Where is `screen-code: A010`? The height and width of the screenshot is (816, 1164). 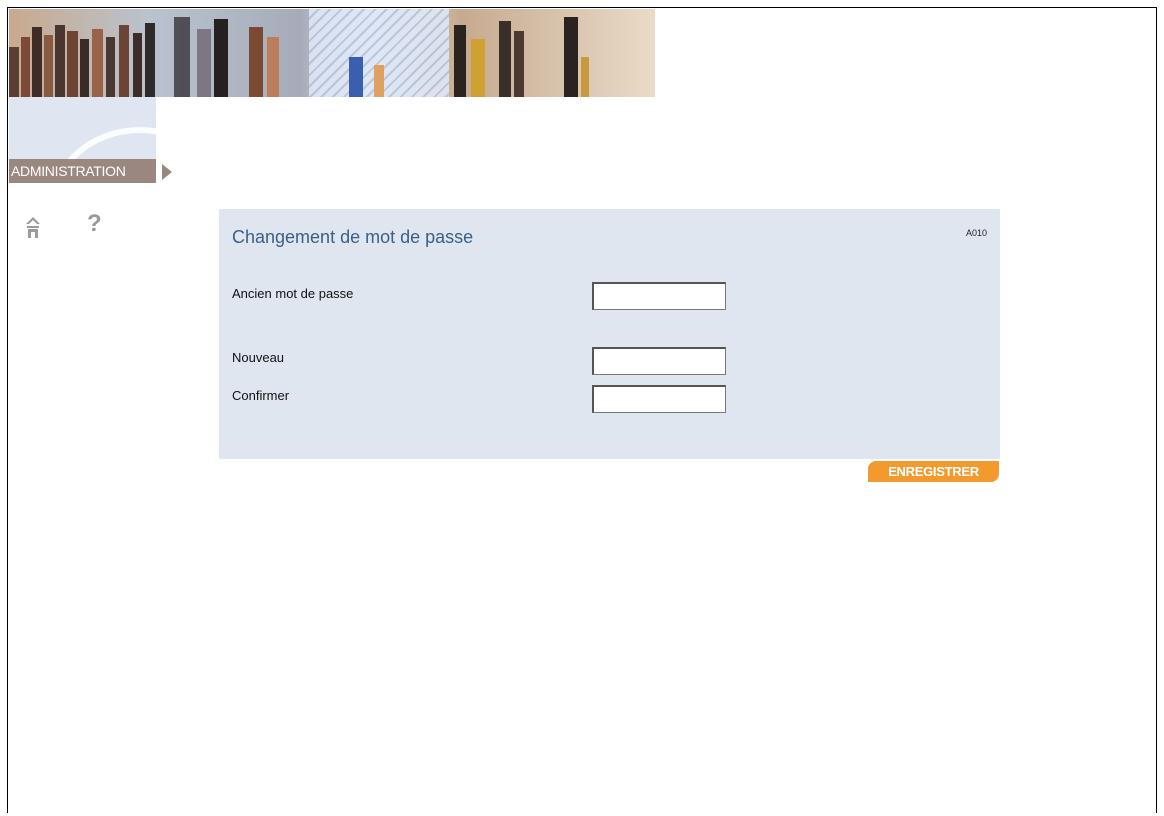 screen-code: A010 is located at coordinates (976, 233).